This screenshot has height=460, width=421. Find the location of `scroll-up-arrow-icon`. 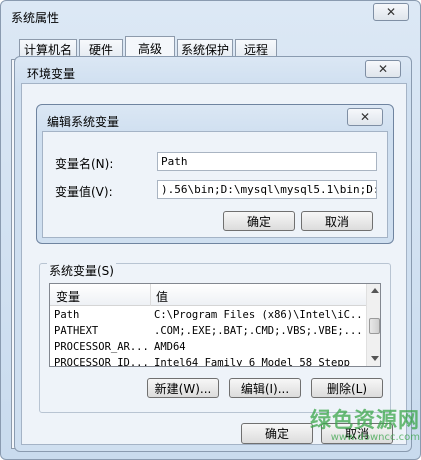

scroll-up-arrow-icon is located at coordinates (375, 290).